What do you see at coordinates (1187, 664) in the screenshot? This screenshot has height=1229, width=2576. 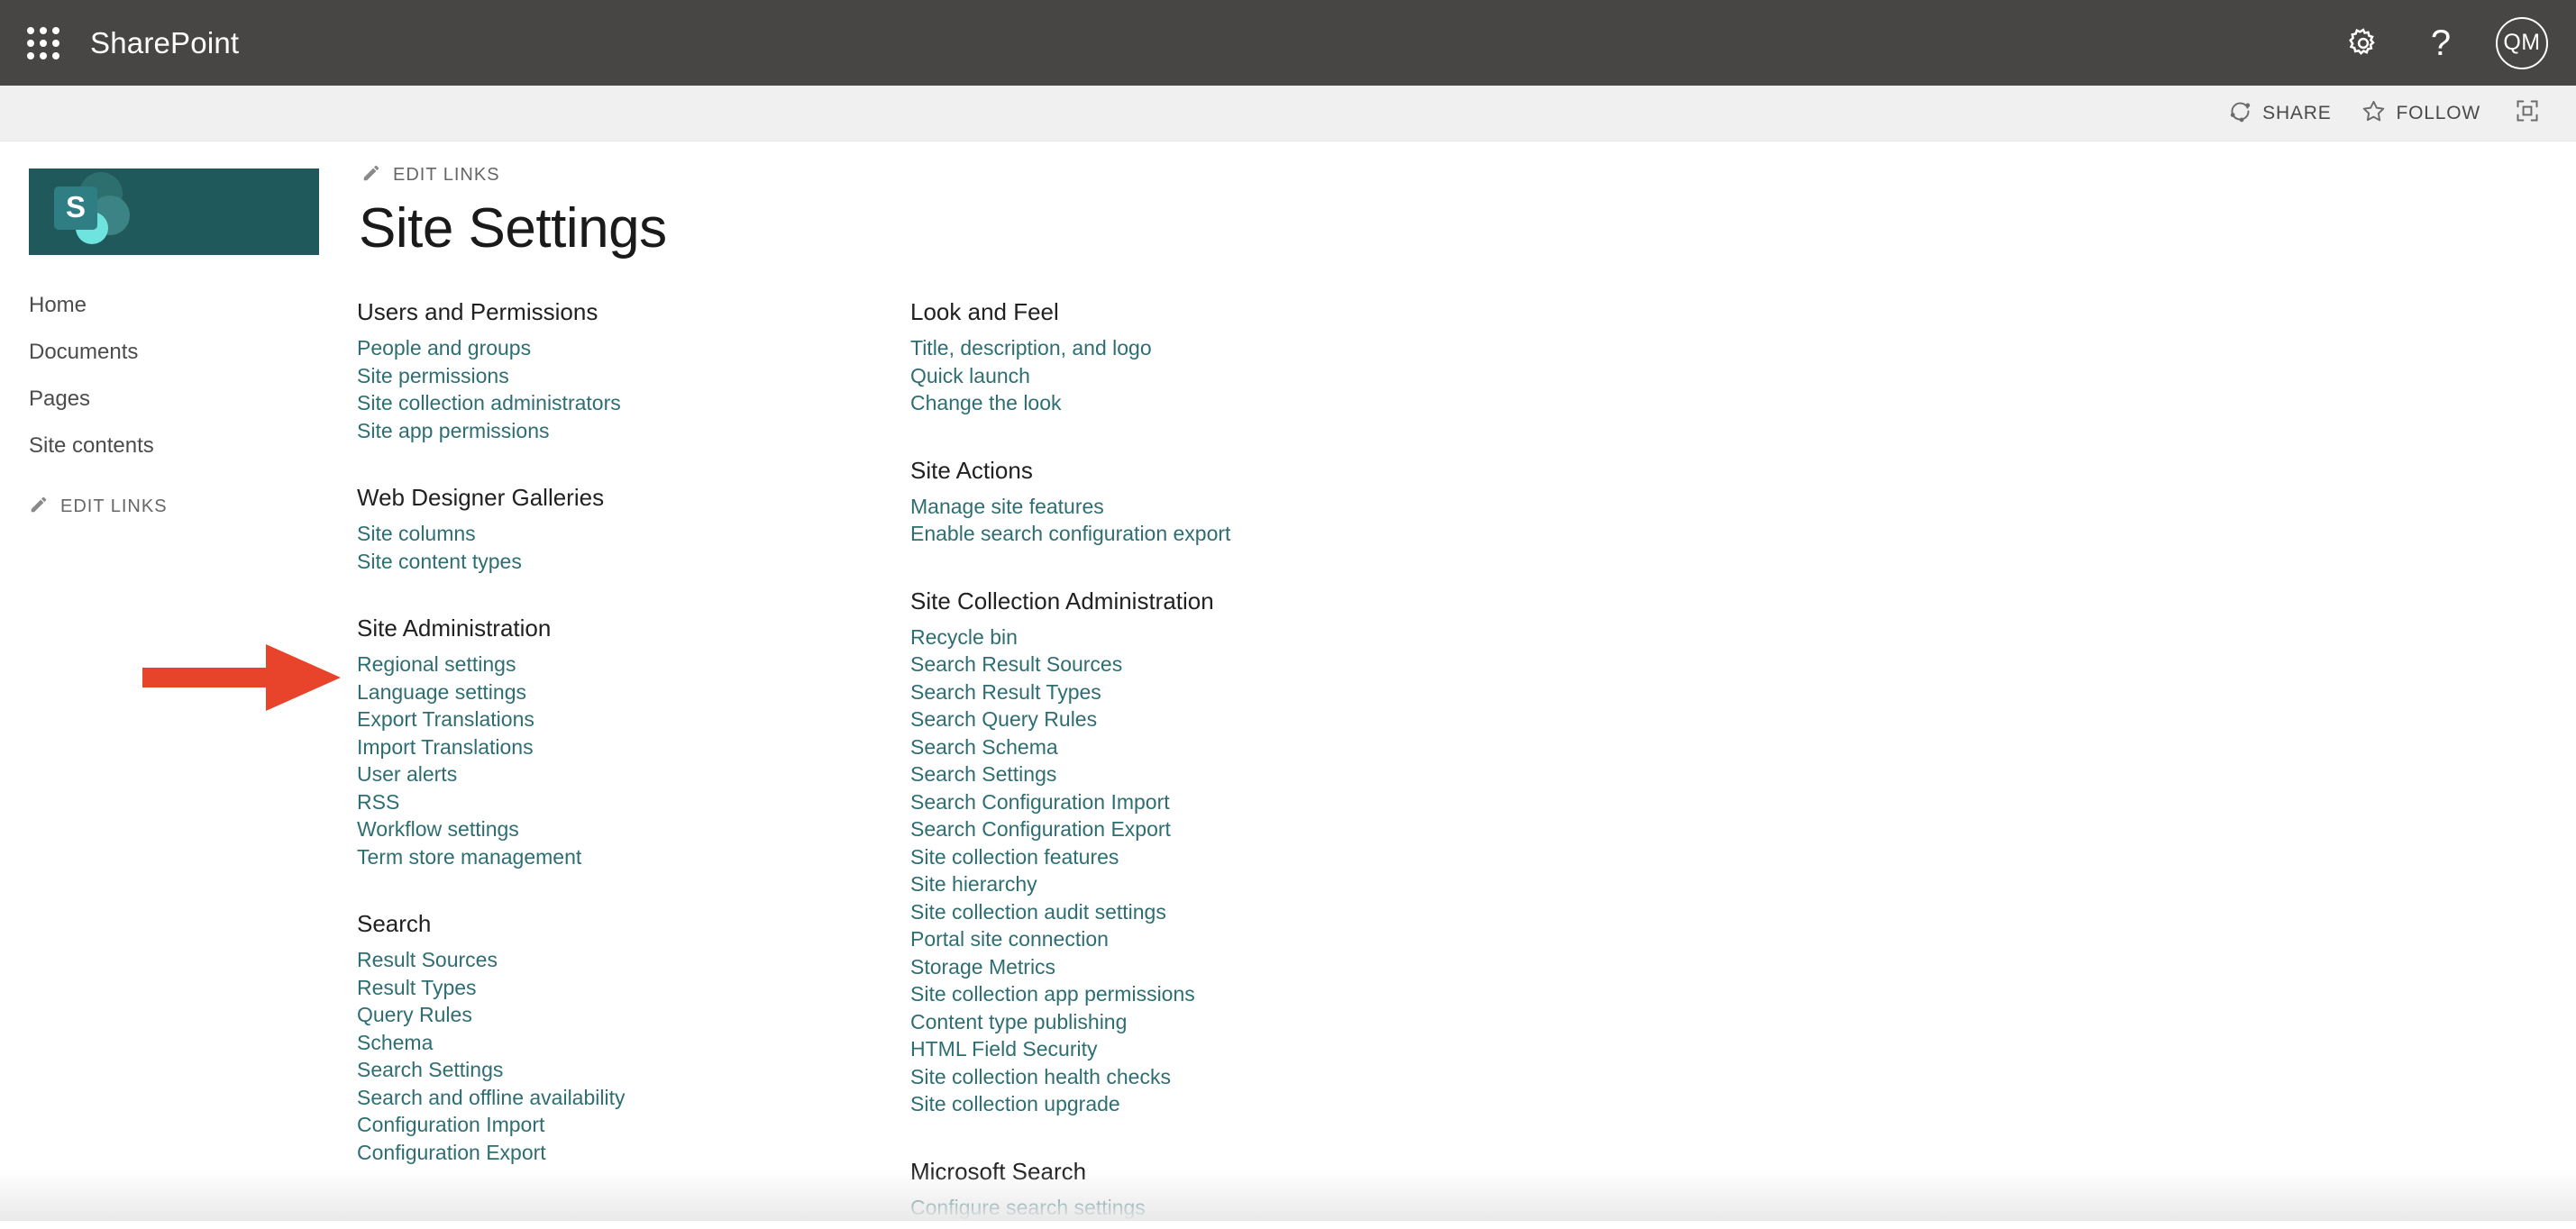 I see `settings-link-search-result-sources: Search Result Sources` at bounding box center [1187, 664].